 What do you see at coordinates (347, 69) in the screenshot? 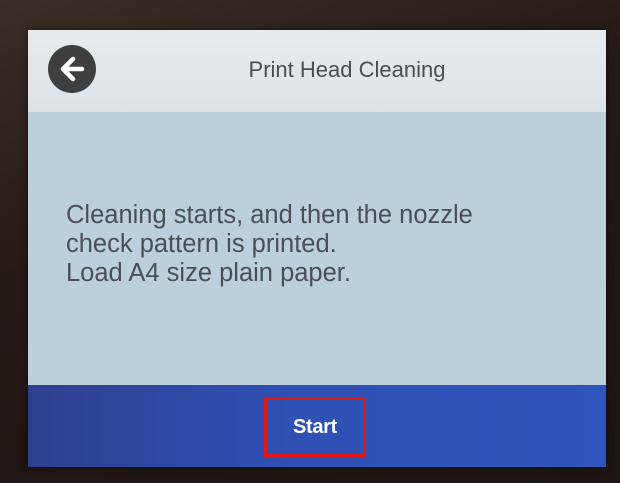
I see `page-title: Print Head Cleaning` at bounding box center [347, 69].